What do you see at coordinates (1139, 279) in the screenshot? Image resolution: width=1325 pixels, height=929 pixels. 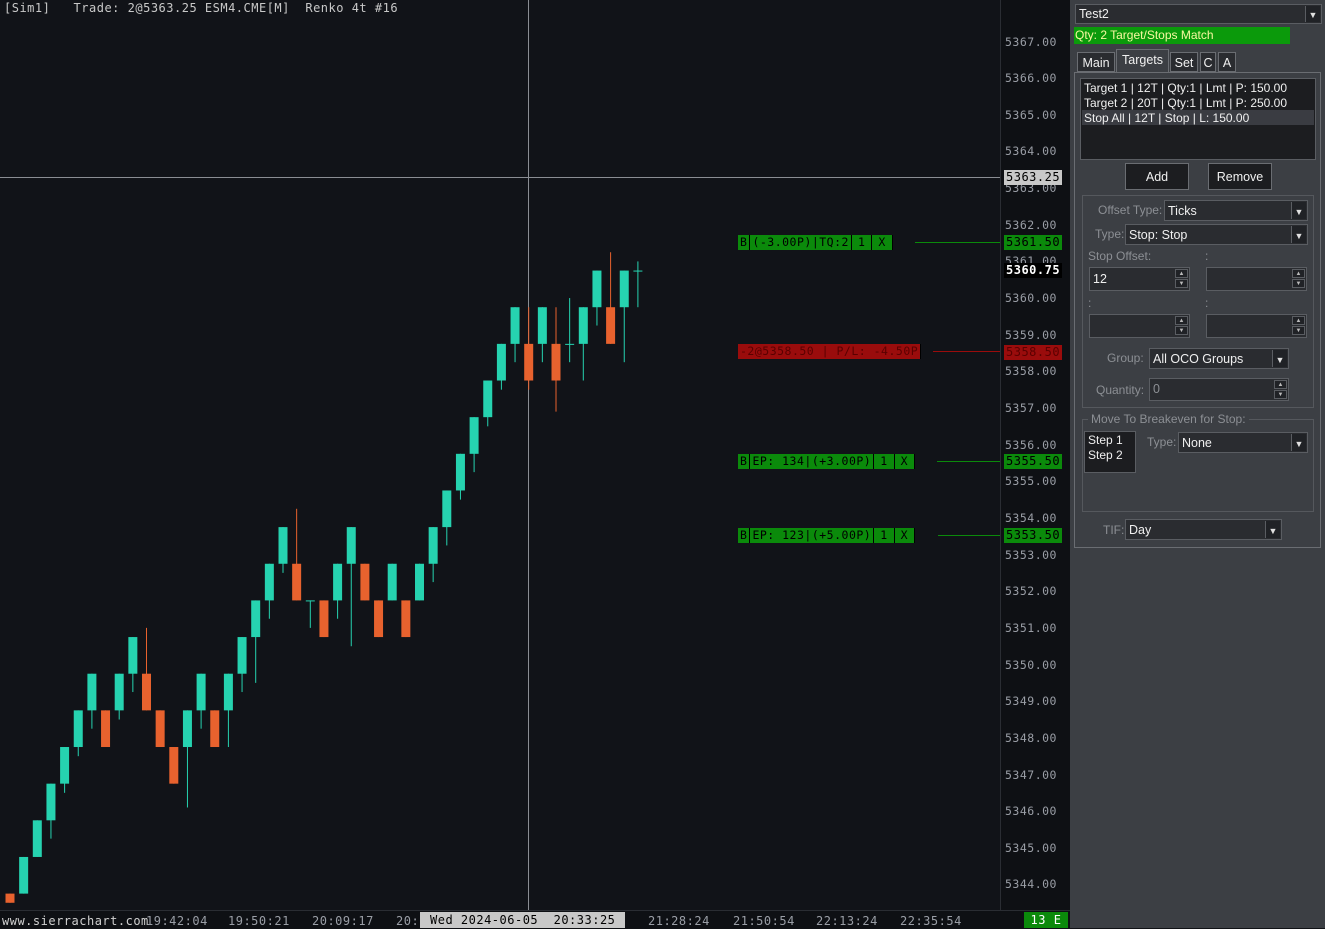 I see `stop-offset-input: 12 ▲ ▼` at bounding box center [1139, 279].